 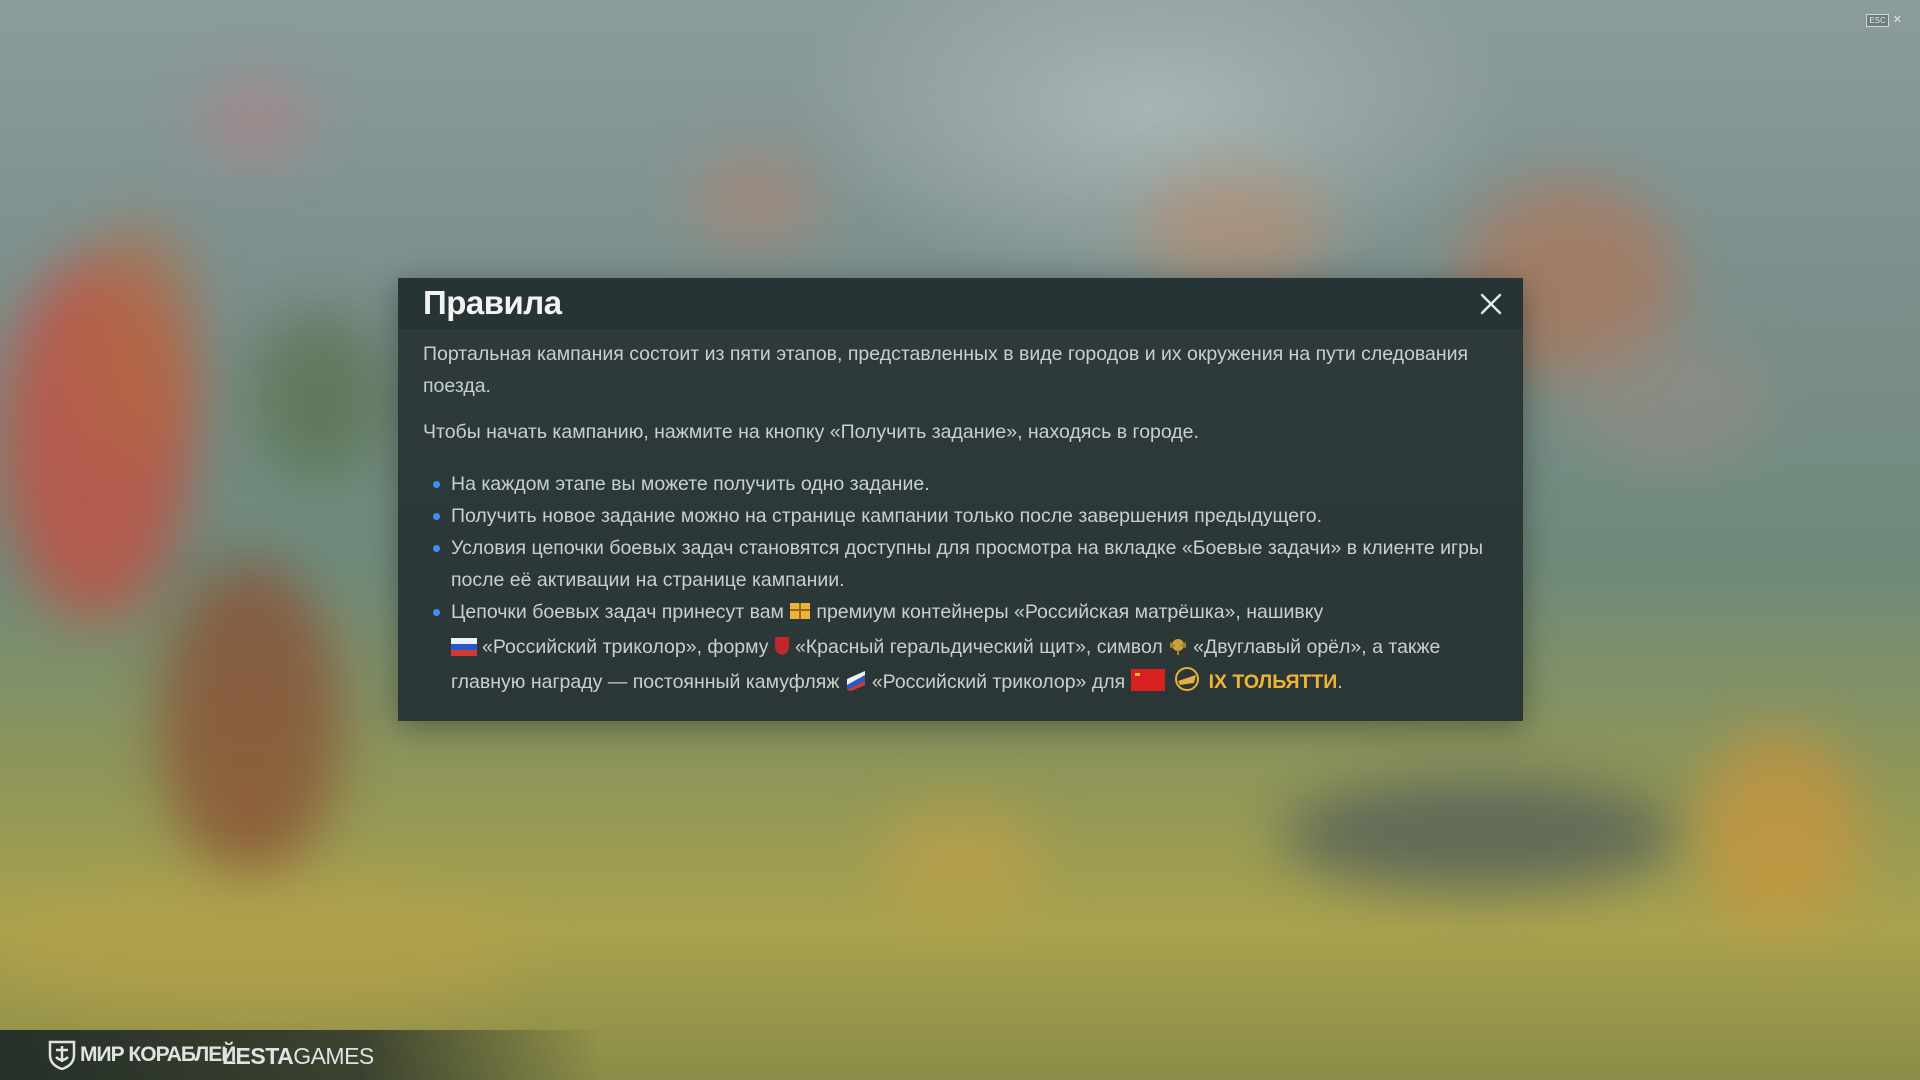 I want to click on publisher-light: GAMES, so click(x=333, y=1056).